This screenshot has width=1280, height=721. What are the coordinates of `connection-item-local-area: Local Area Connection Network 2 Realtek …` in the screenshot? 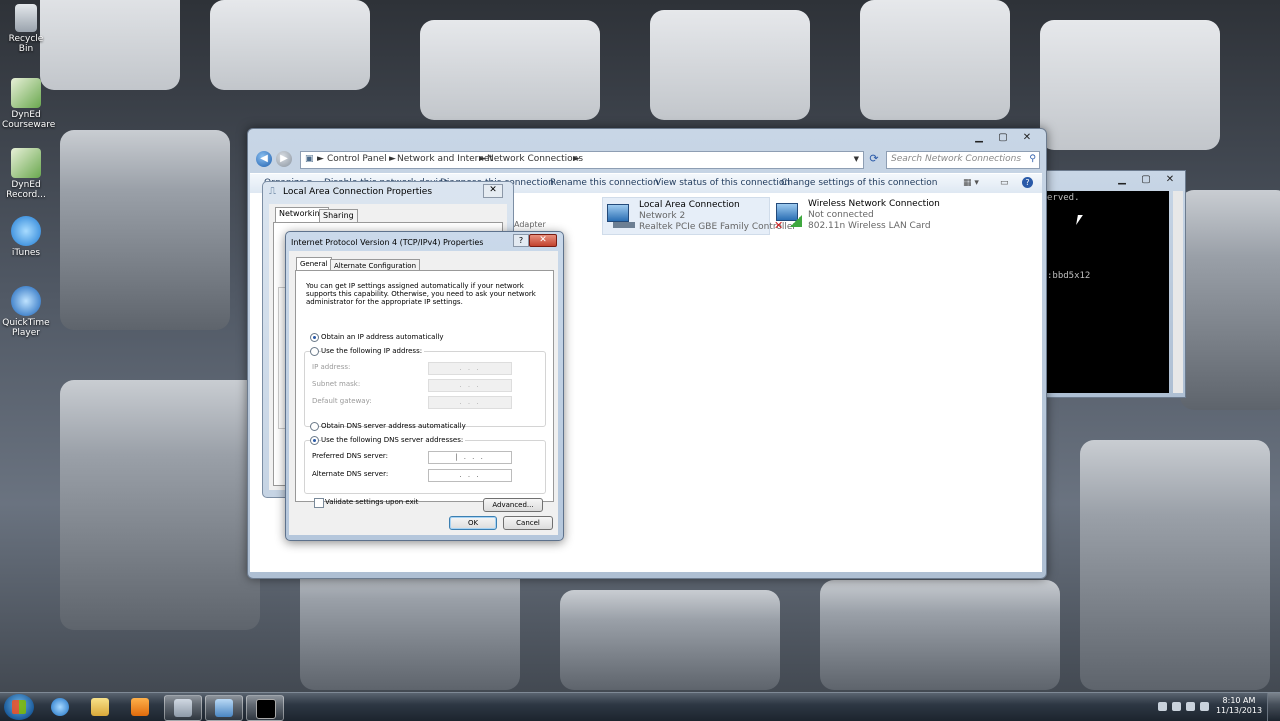 It's located at (699, 216).